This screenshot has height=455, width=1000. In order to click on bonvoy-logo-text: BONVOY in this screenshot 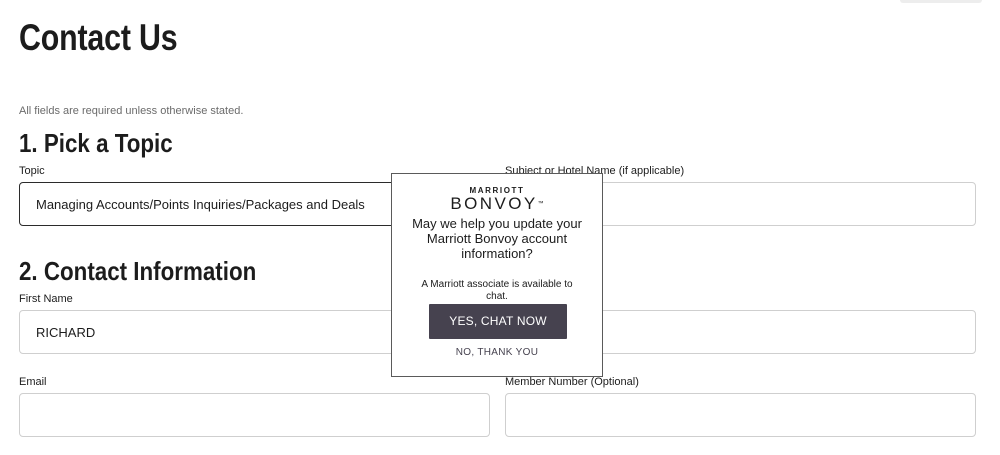, I will do `click(494, 203)`.